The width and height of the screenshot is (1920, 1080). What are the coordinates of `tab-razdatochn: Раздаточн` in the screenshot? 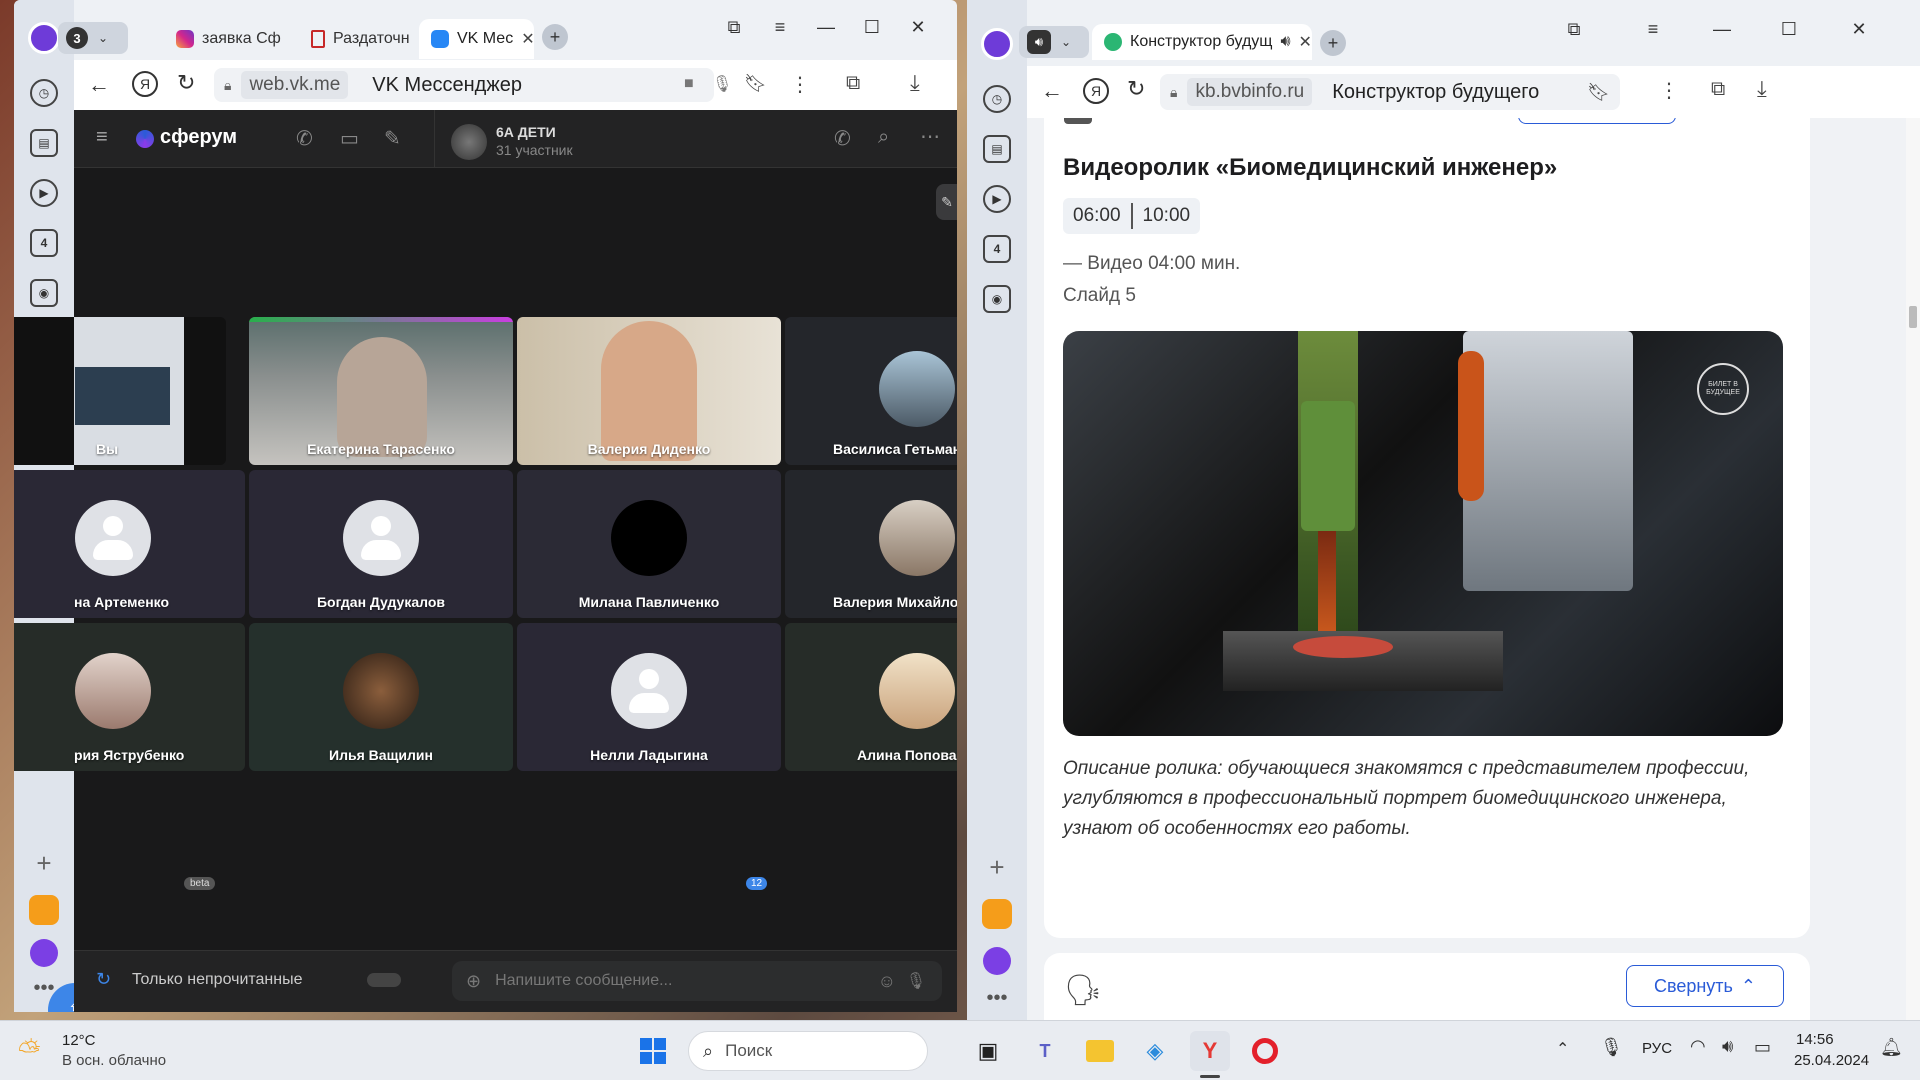 It's located at (356, 39).